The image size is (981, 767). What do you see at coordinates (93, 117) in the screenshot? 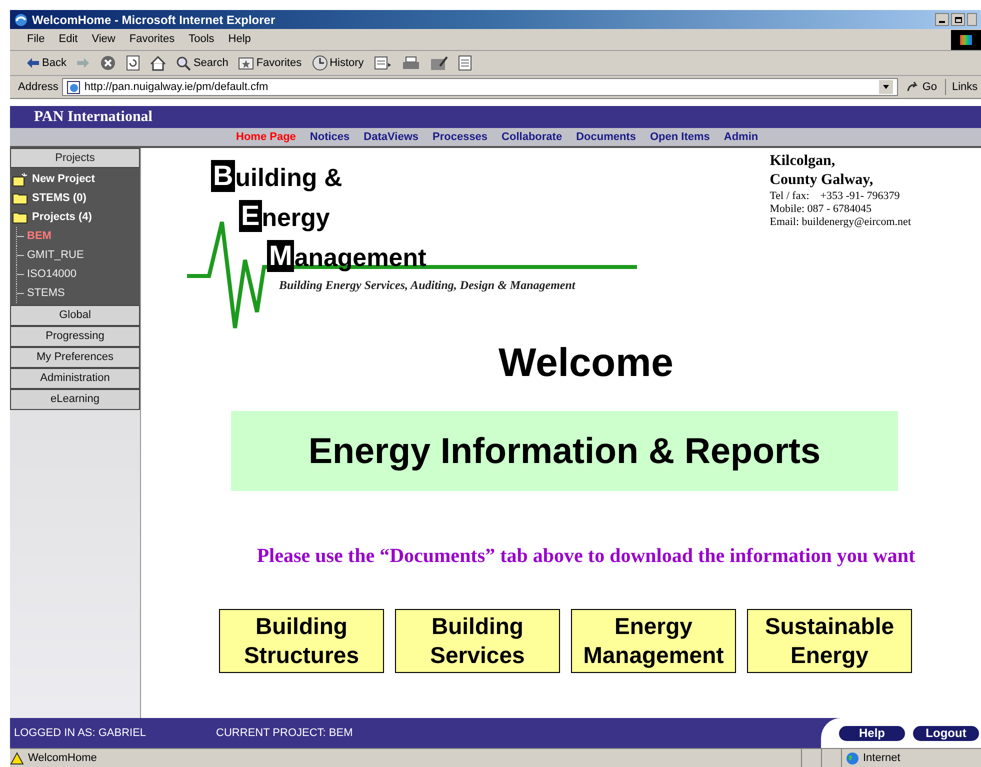
I see `brand-title: PAN International` at bounding box center [93, 117].